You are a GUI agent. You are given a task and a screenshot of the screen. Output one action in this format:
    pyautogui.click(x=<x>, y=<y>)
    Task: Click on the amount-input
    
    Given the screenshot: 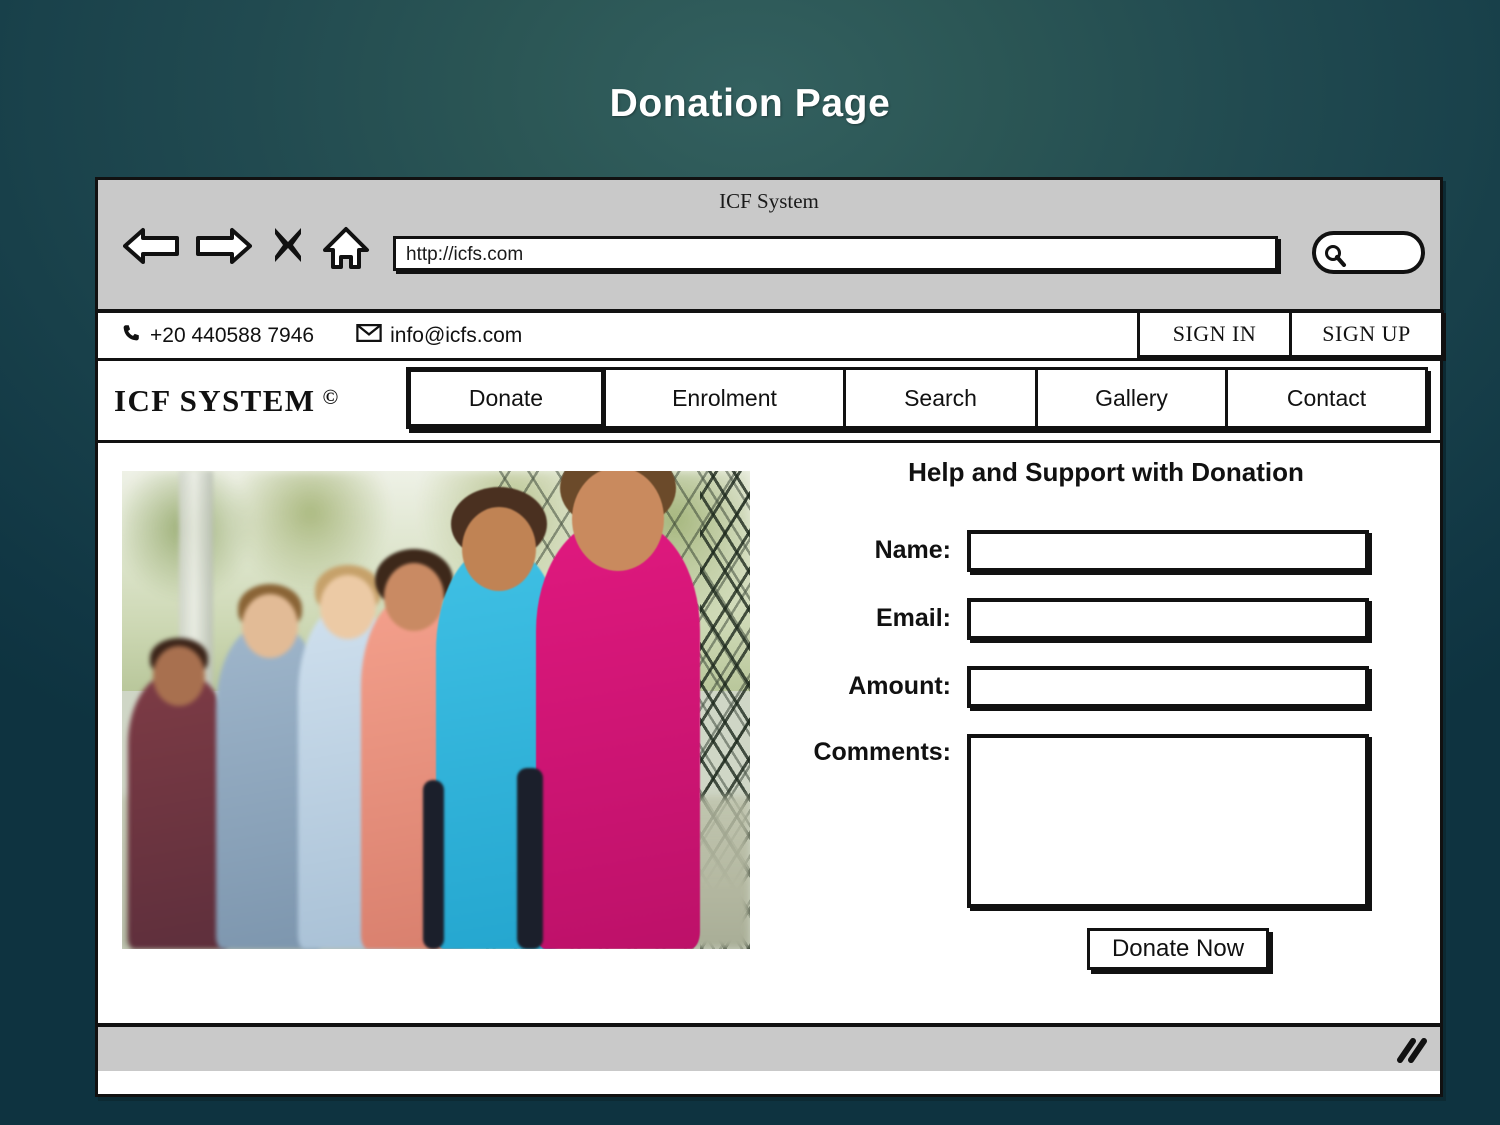 What is the action you would take?
    pyautogui.click(x=1168, y=687)
    